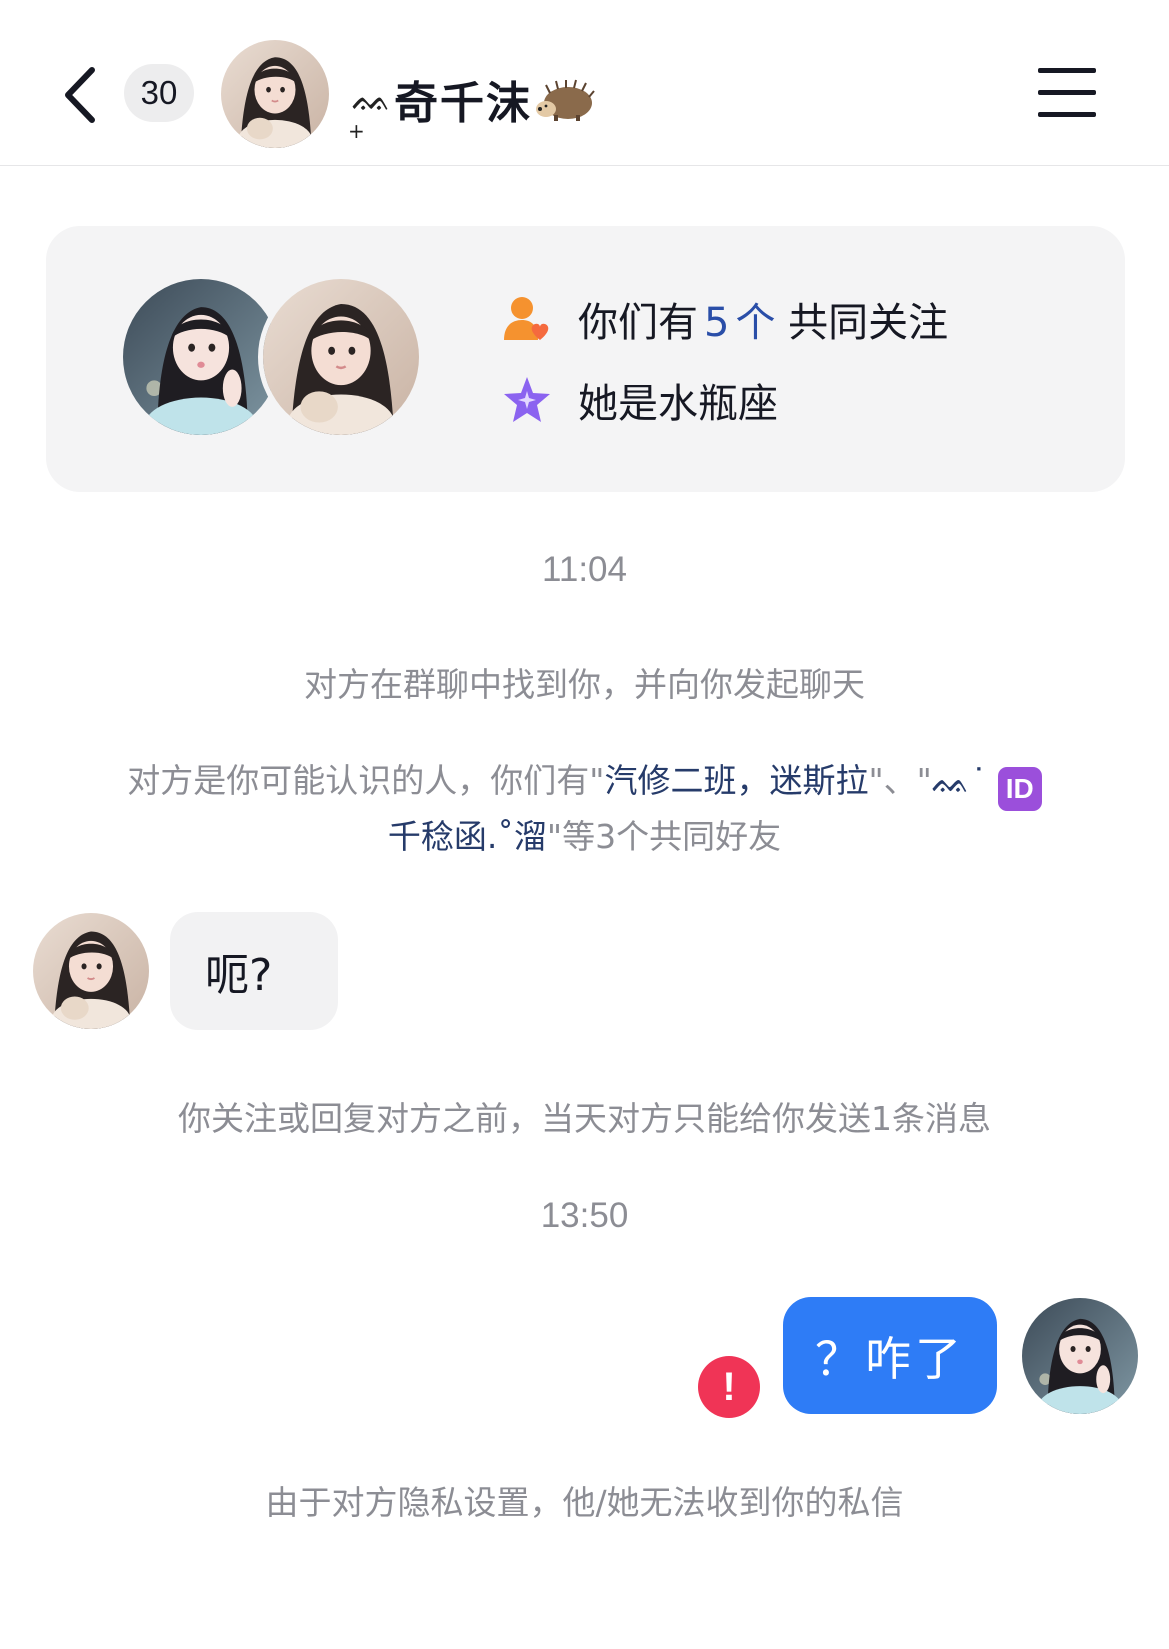 The height and width of the screenshot is (1649, 1169). Describe the element at coordinates (275, 94) in the screenshot. I see `contact-avatar` at that location.